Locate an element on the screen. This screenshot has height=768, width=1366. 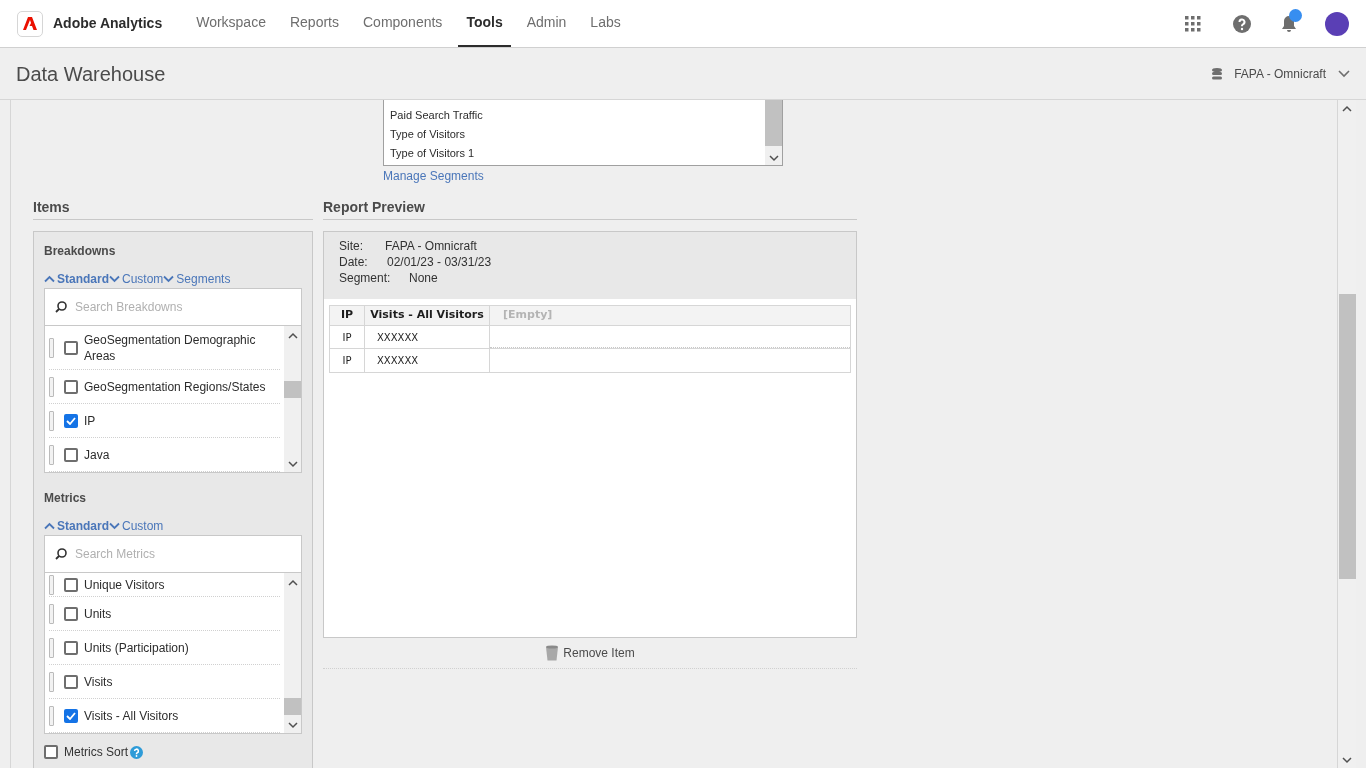
column-header: [Empty] is located at coordinates (528, 315).